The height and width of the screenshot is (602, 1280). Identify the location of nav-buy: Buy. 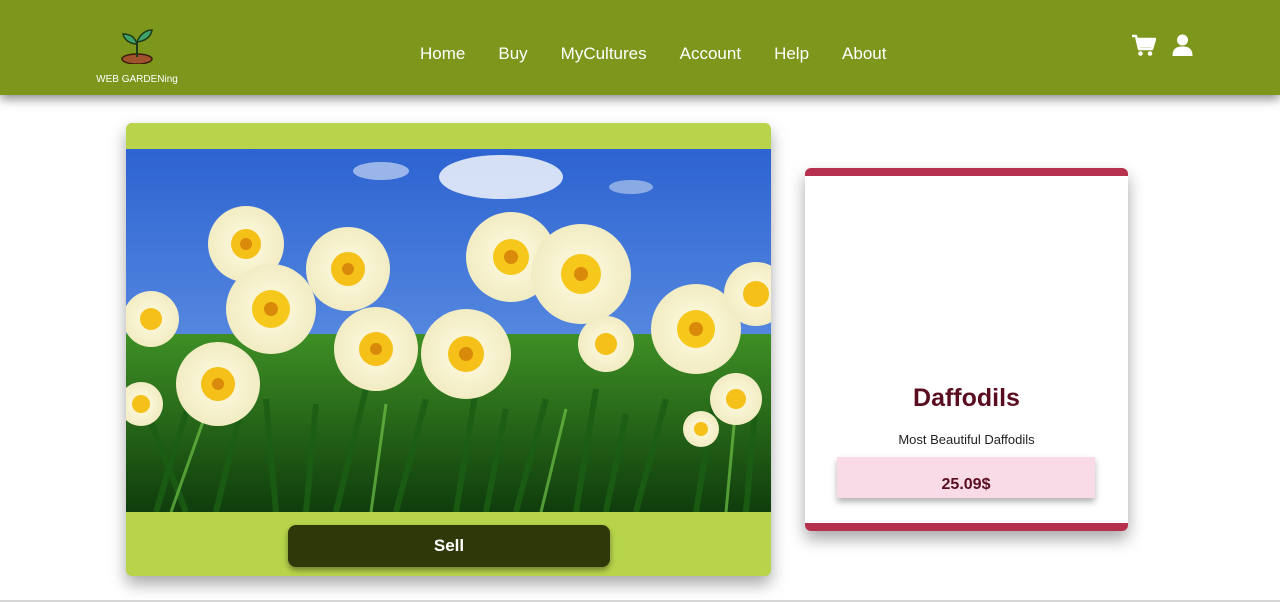
(512, 54).